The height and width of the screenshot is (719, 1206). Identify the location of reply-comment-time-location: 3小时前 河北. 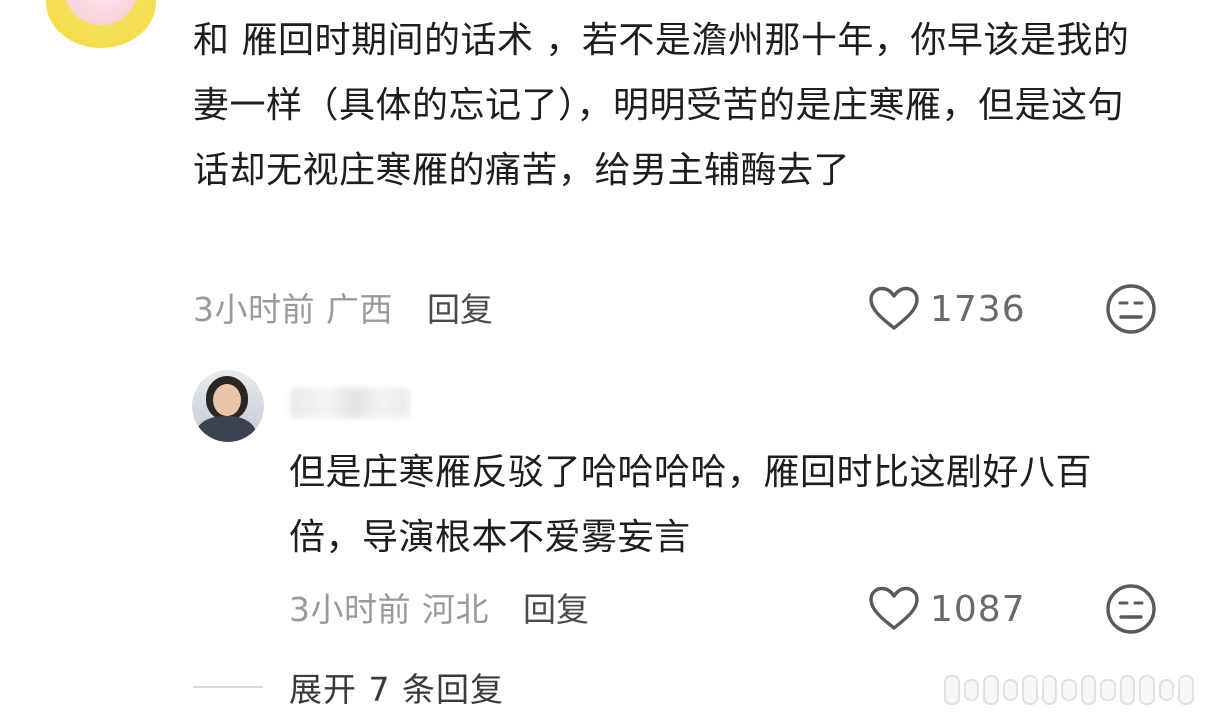
(389, 609).